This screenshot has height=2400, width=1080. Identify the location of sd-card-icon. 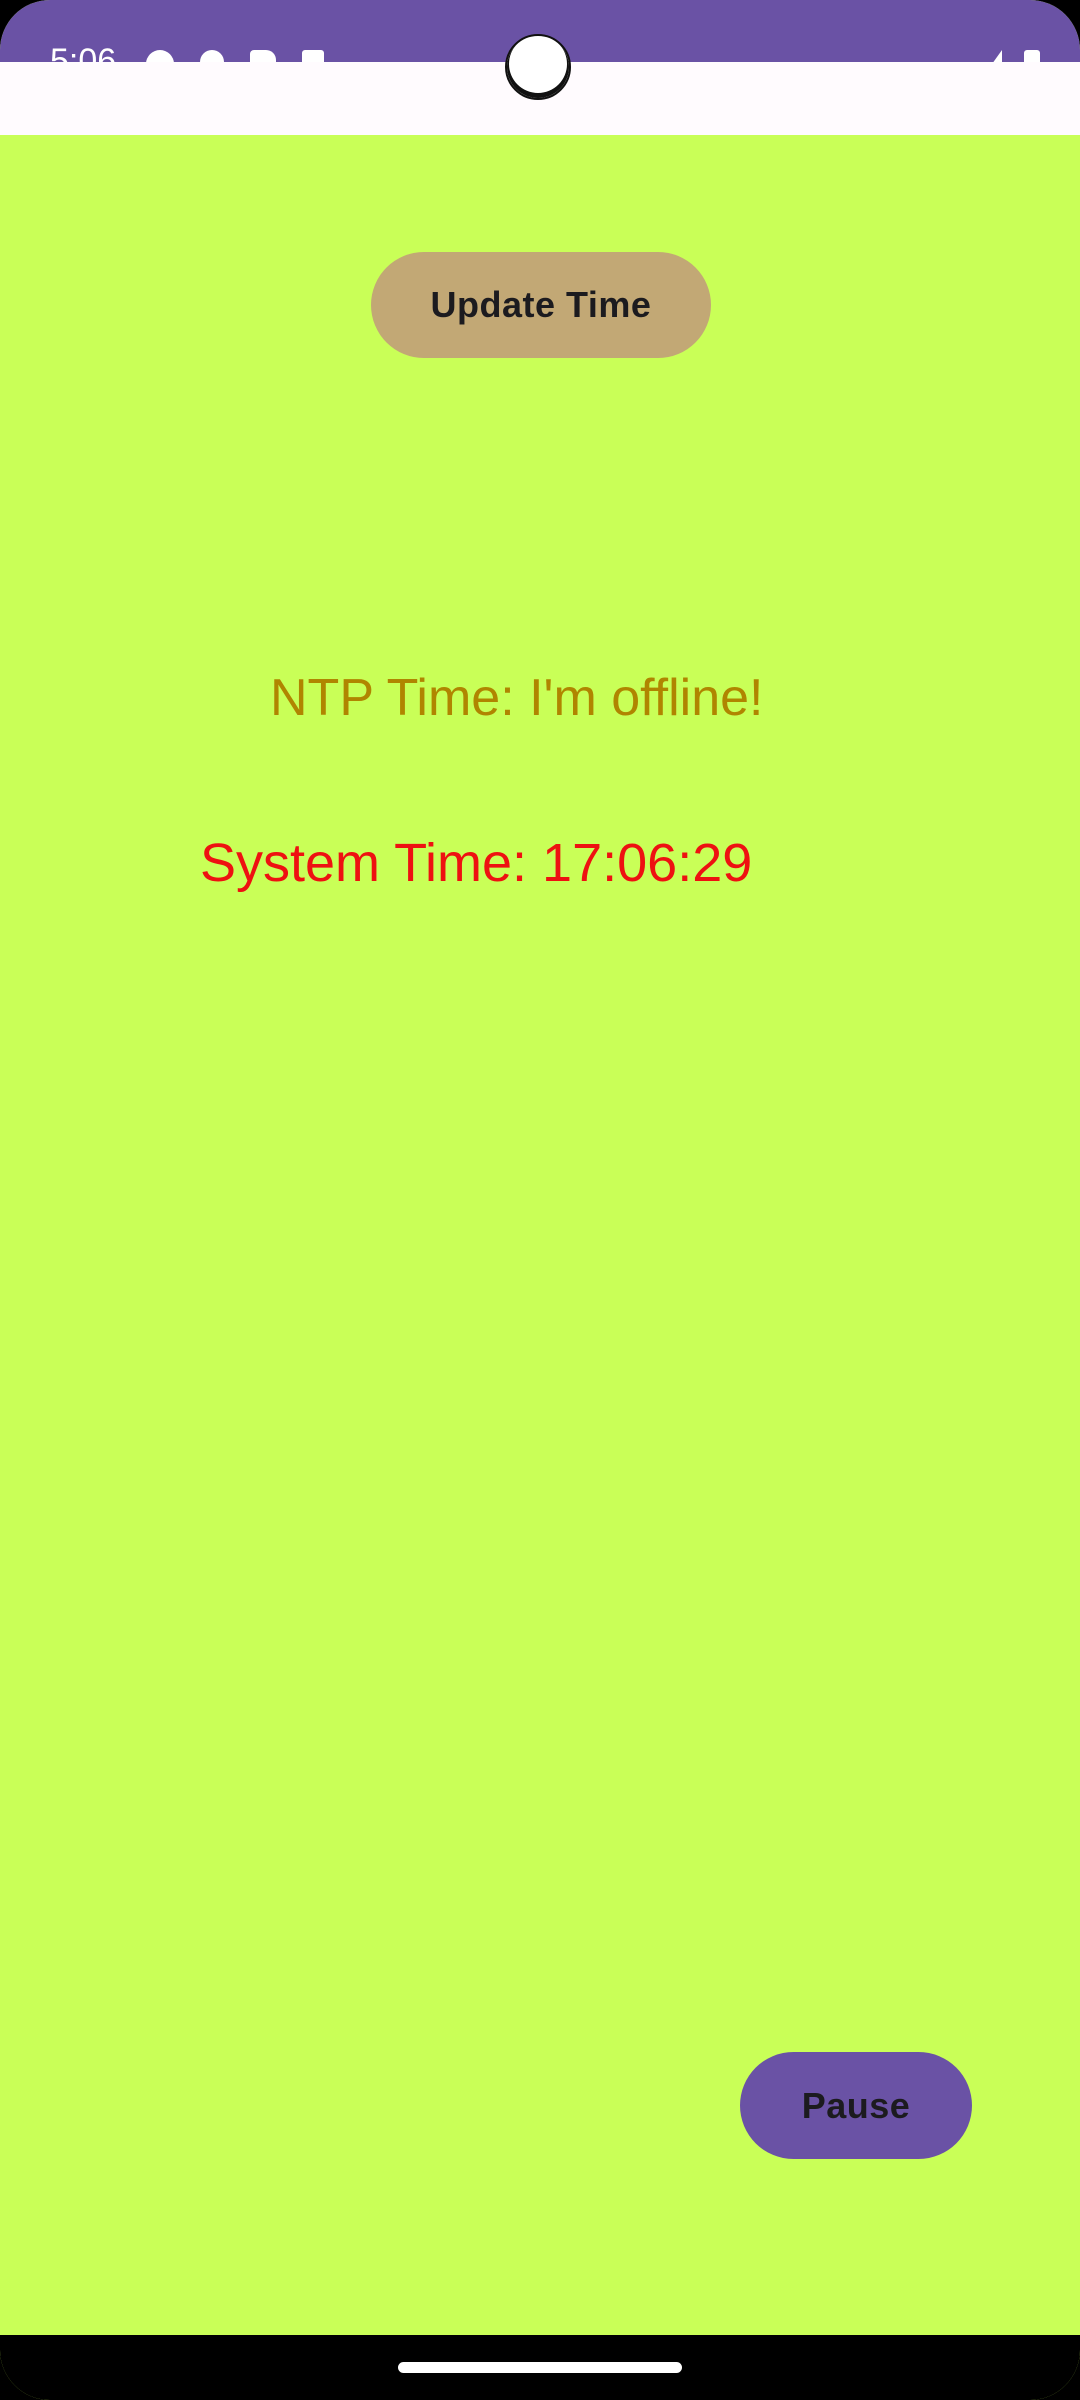
(263, 56).